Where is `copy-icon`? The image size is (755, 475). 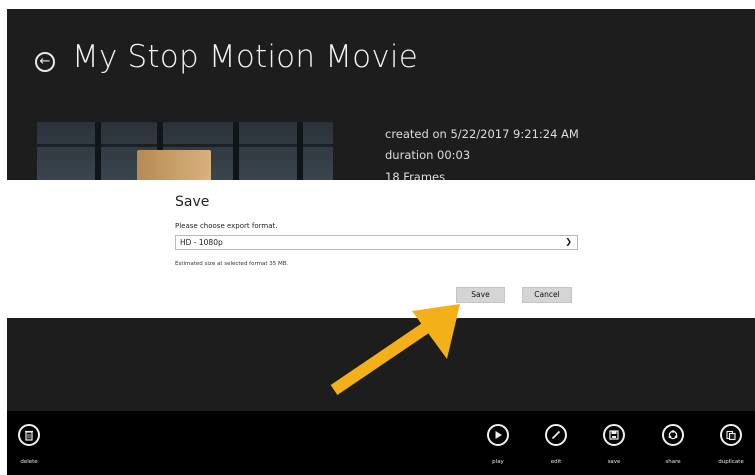
copy-icon is located at coordinates (731, 435).